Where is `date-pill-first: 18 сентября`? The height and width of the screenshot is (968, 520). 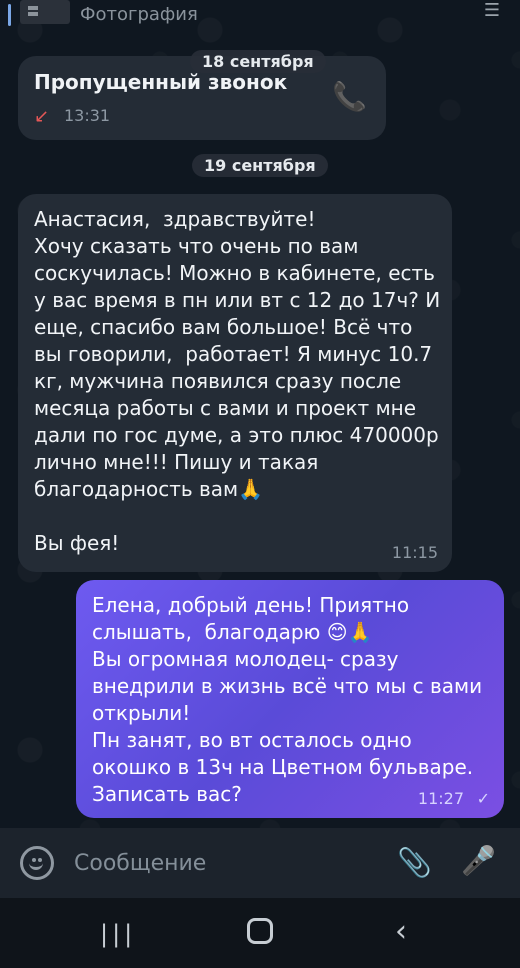 date-pill-first: 18 сентября is located at coordinates (258, 61).